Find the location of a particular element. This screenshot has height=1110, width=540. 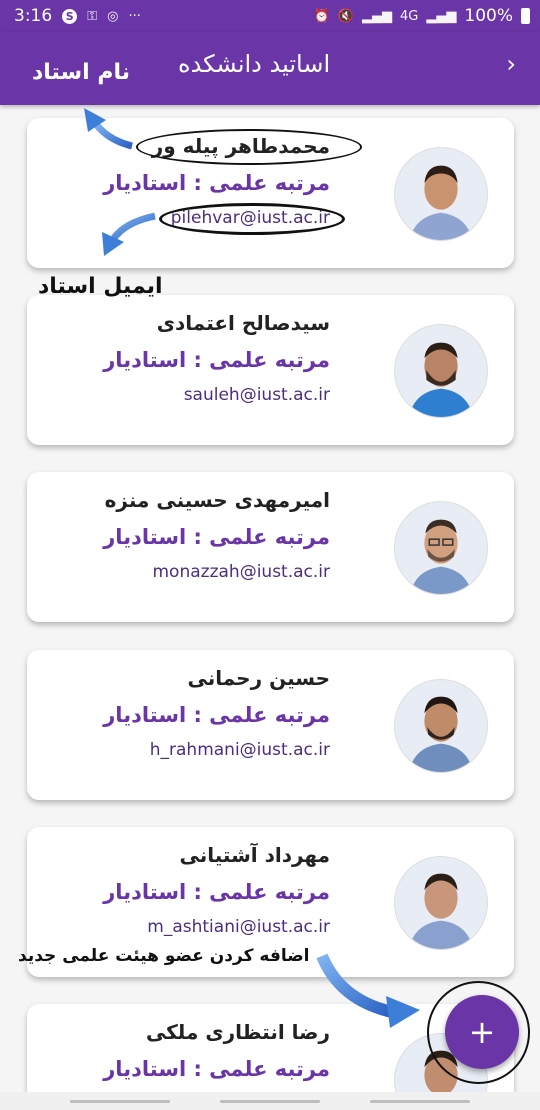

system-nav-bar is located at coordinates (270, 1101).